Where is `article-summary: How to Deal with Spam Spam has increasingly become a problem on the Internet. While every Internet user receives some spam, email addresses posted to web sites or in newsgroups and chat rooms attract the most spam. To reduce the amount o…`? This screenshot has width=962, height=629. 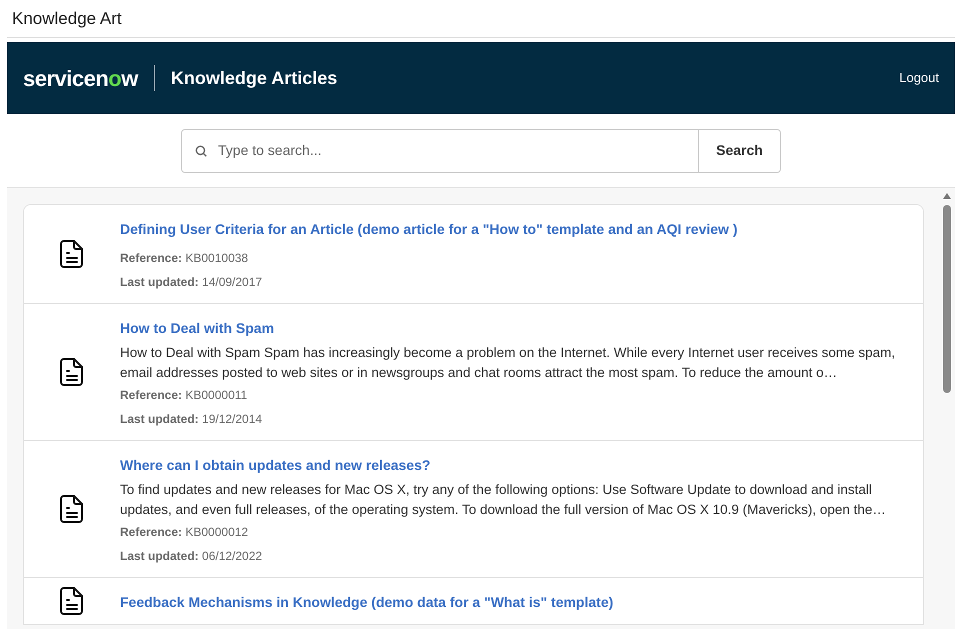
article-summary: How to Deal with Spam Spam has increasingly become a problem on the Internet. While every Internet user receives some spam, email addresses posted to web sites or in newsgroups and chat rooms attract the most spam. To reduce the amount o… is located at coordinates (508, 363).